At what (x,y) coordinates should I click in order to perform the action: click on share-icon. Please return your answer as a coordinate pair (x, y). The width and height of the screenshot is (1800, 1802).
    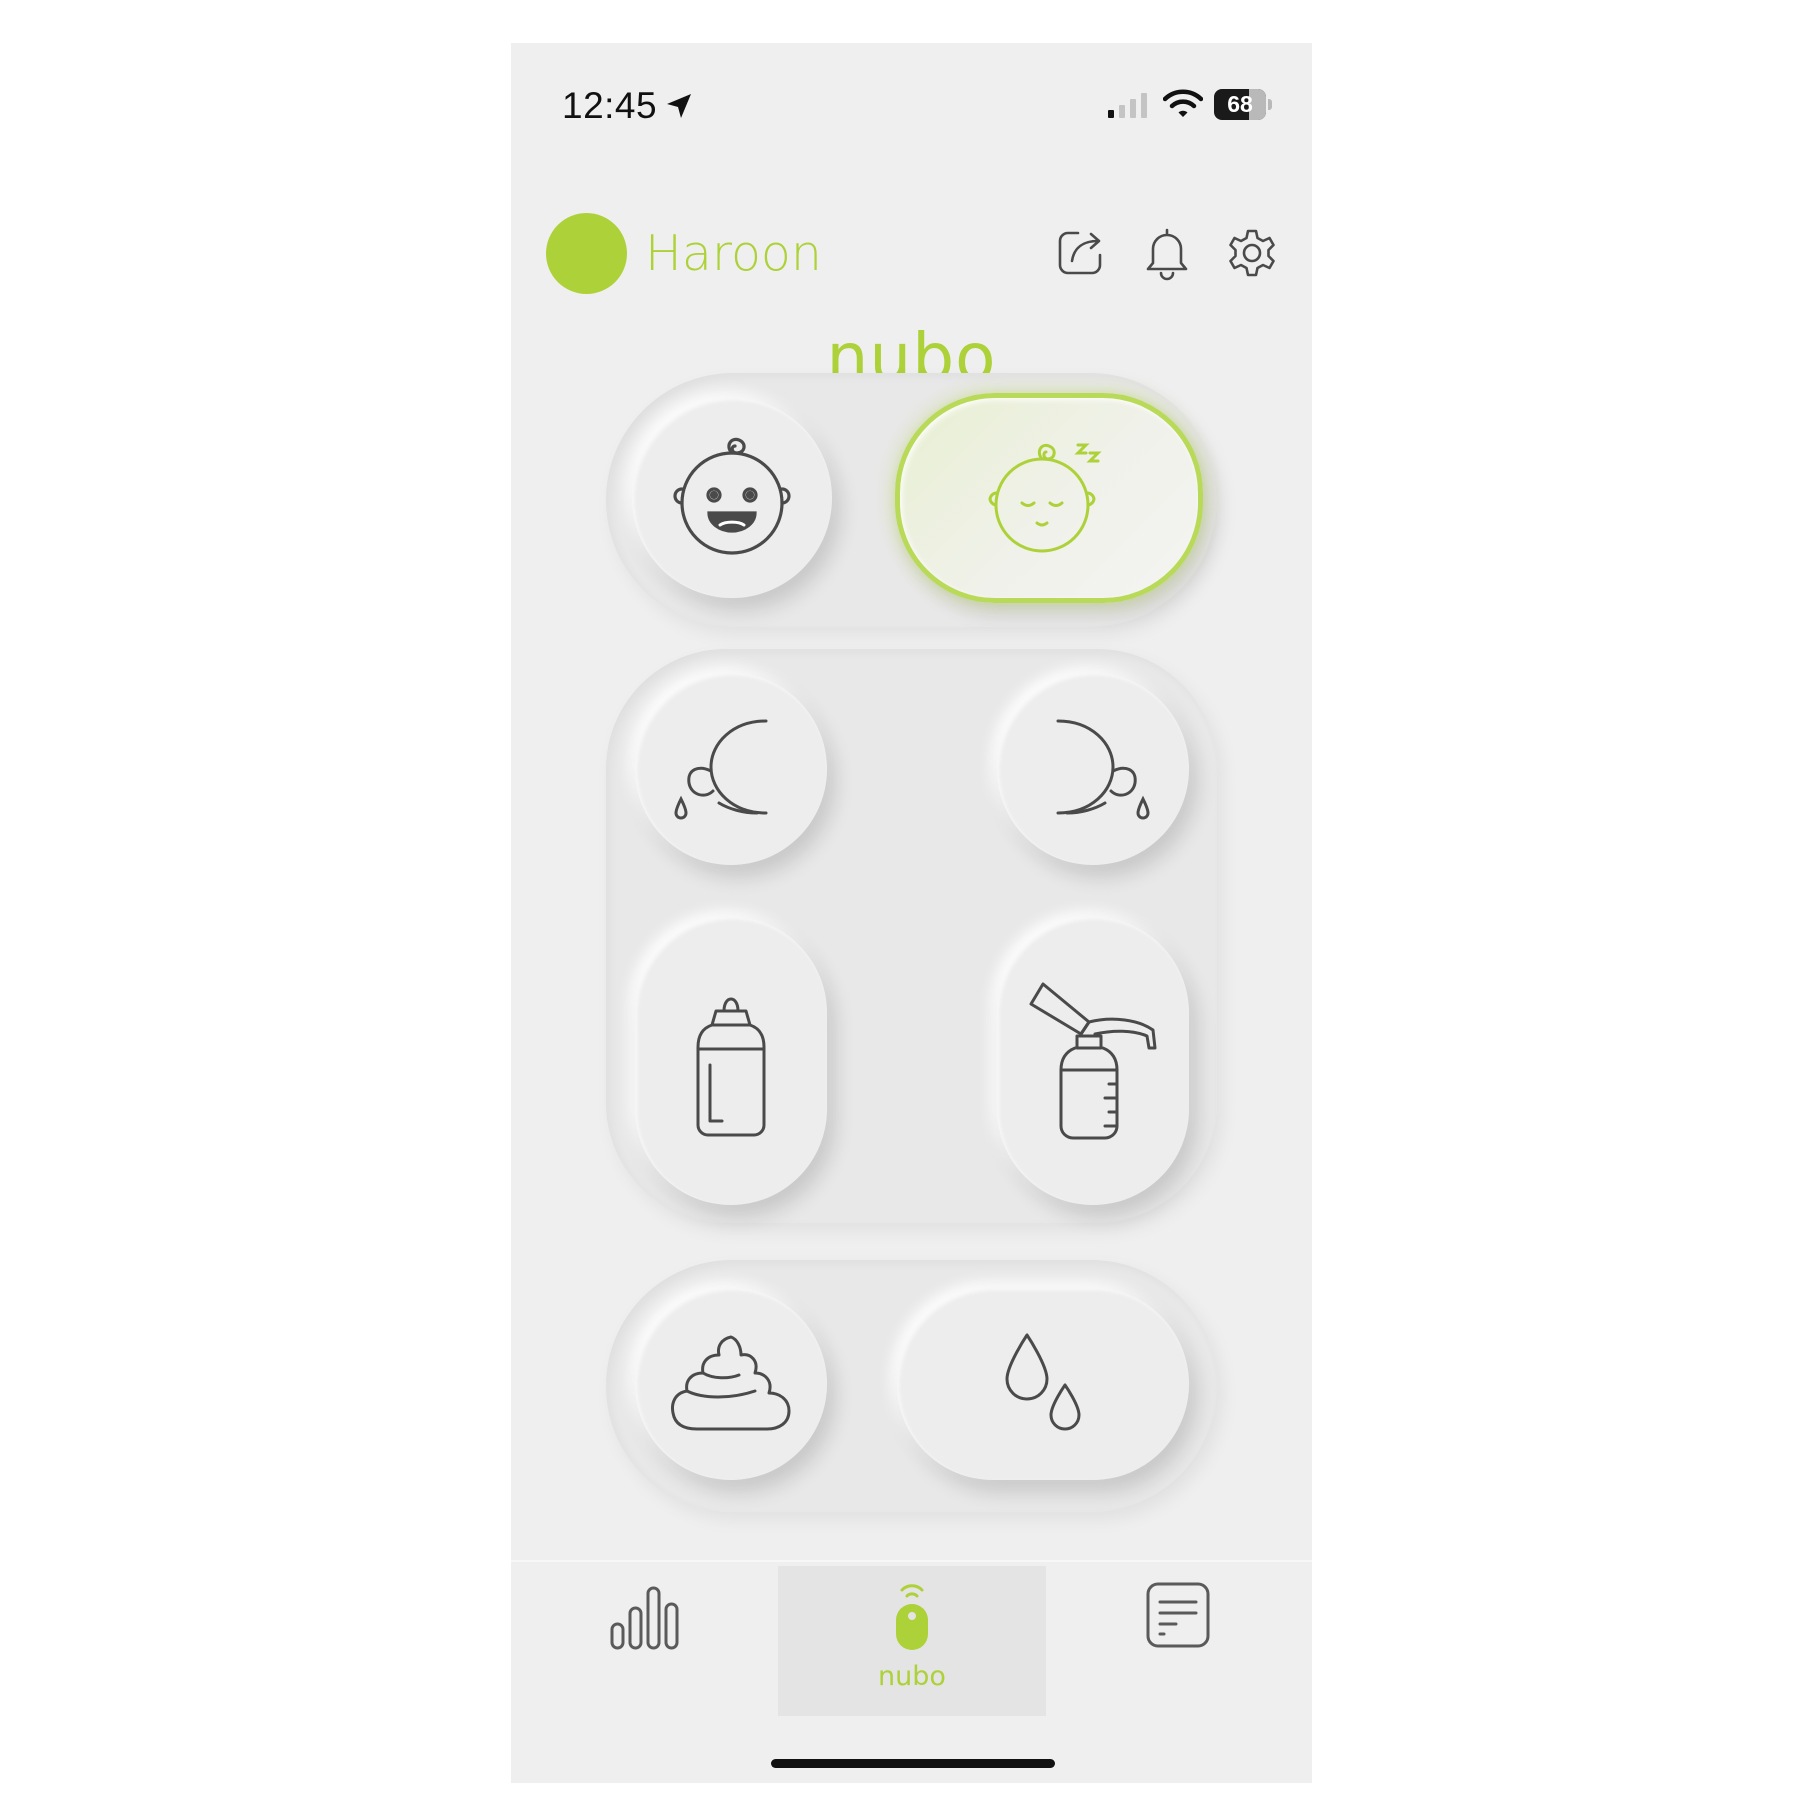
    Looking at the image, I should click on (1082, 253).